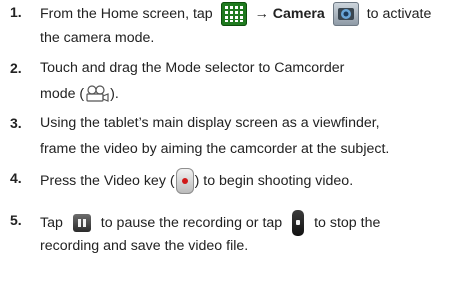 The height and width of the screenshot is (297, 473). Describe the element at coordinates (97, 38) in the screenshot. I see `step-1-line-2: the camera mode.` at that location.